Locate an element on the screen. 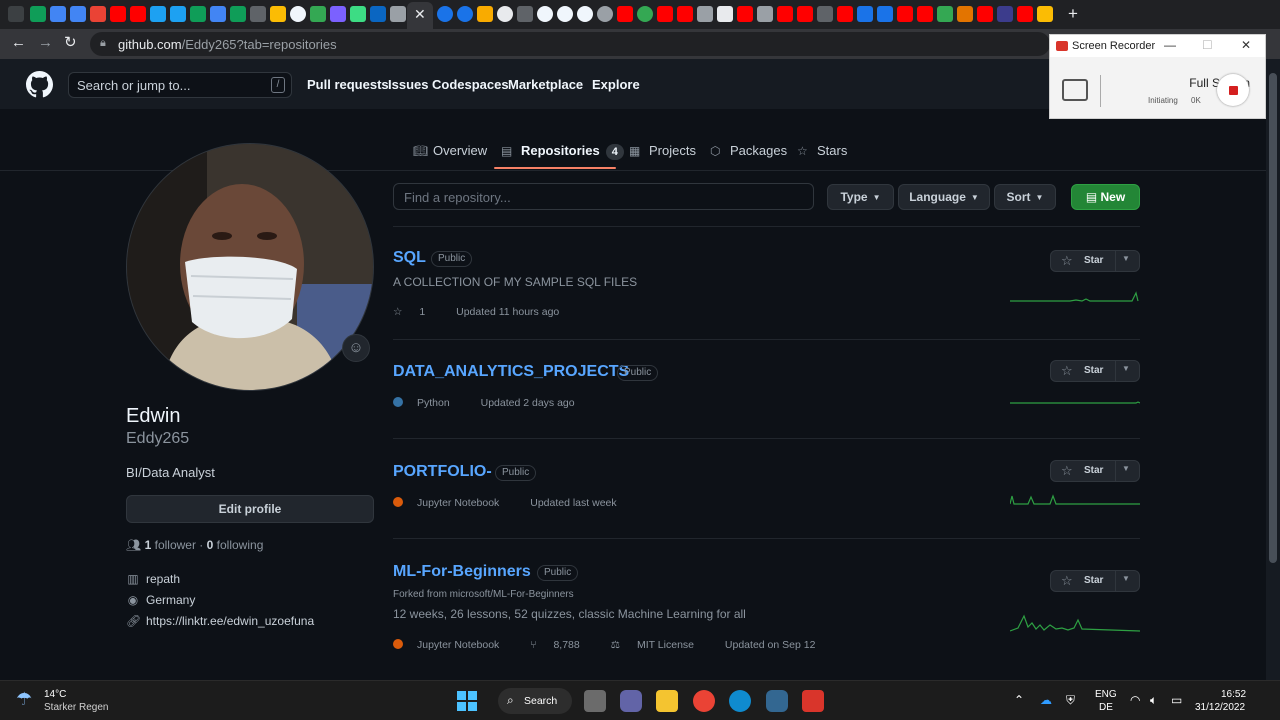 The image size is (1280, 720). chevron-up-icon: ⌃ is located at coordinates (1019, 700).